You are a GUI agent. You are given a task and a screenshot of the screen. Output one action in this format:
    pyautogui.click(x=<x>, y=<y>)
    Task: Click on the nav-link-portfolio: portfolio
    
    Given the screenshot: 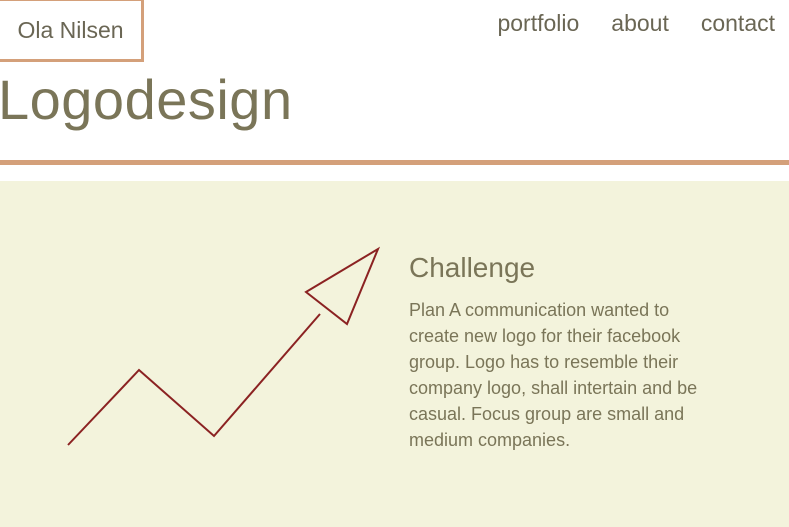 What is the action you would take?
    pyautogui.click(x=538, y=23)
    